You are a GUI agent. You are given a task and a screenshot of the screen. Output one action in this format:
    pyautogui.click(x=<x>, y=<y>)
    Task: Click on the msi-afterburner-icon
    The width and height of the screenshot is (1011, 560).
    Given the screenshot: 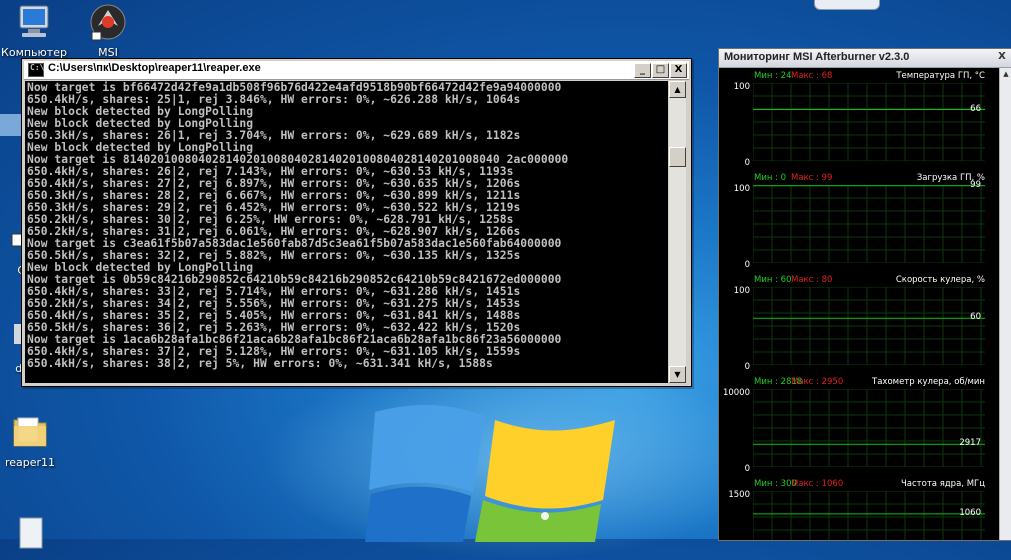 What is the action you would take?
    pyautogui.click(x=108, y=22)
    